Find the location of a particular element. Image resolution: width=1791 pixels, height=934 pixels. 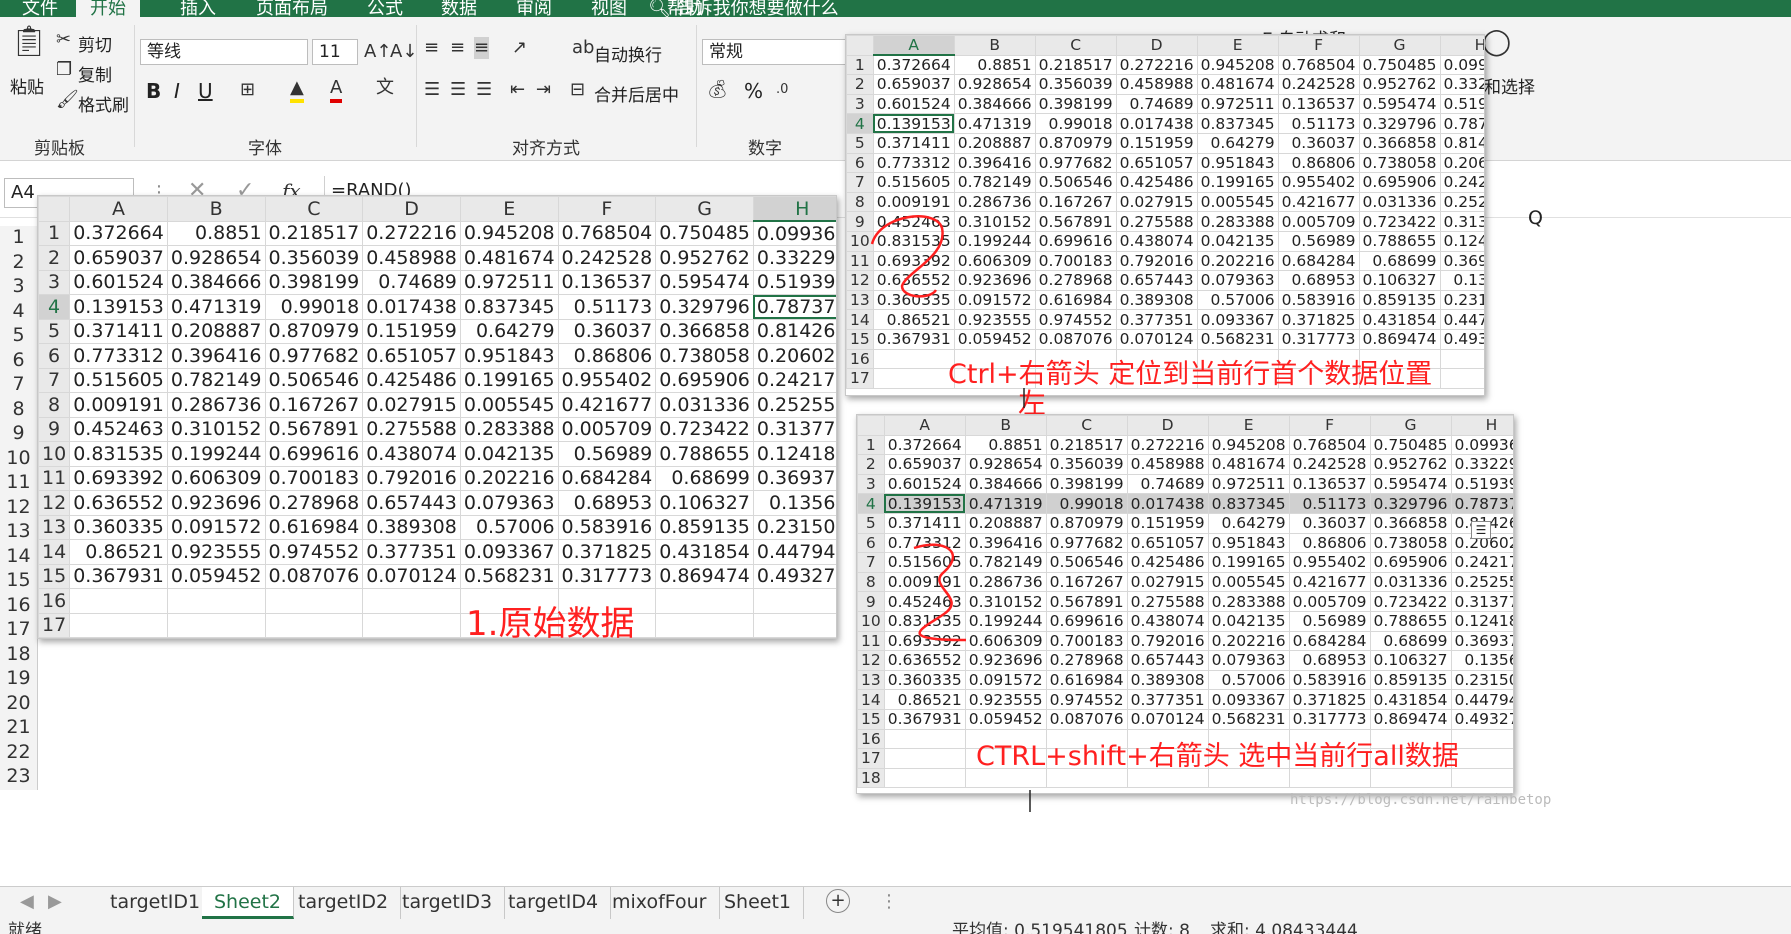

row-header: 2 is located at coordinates (860, 84).